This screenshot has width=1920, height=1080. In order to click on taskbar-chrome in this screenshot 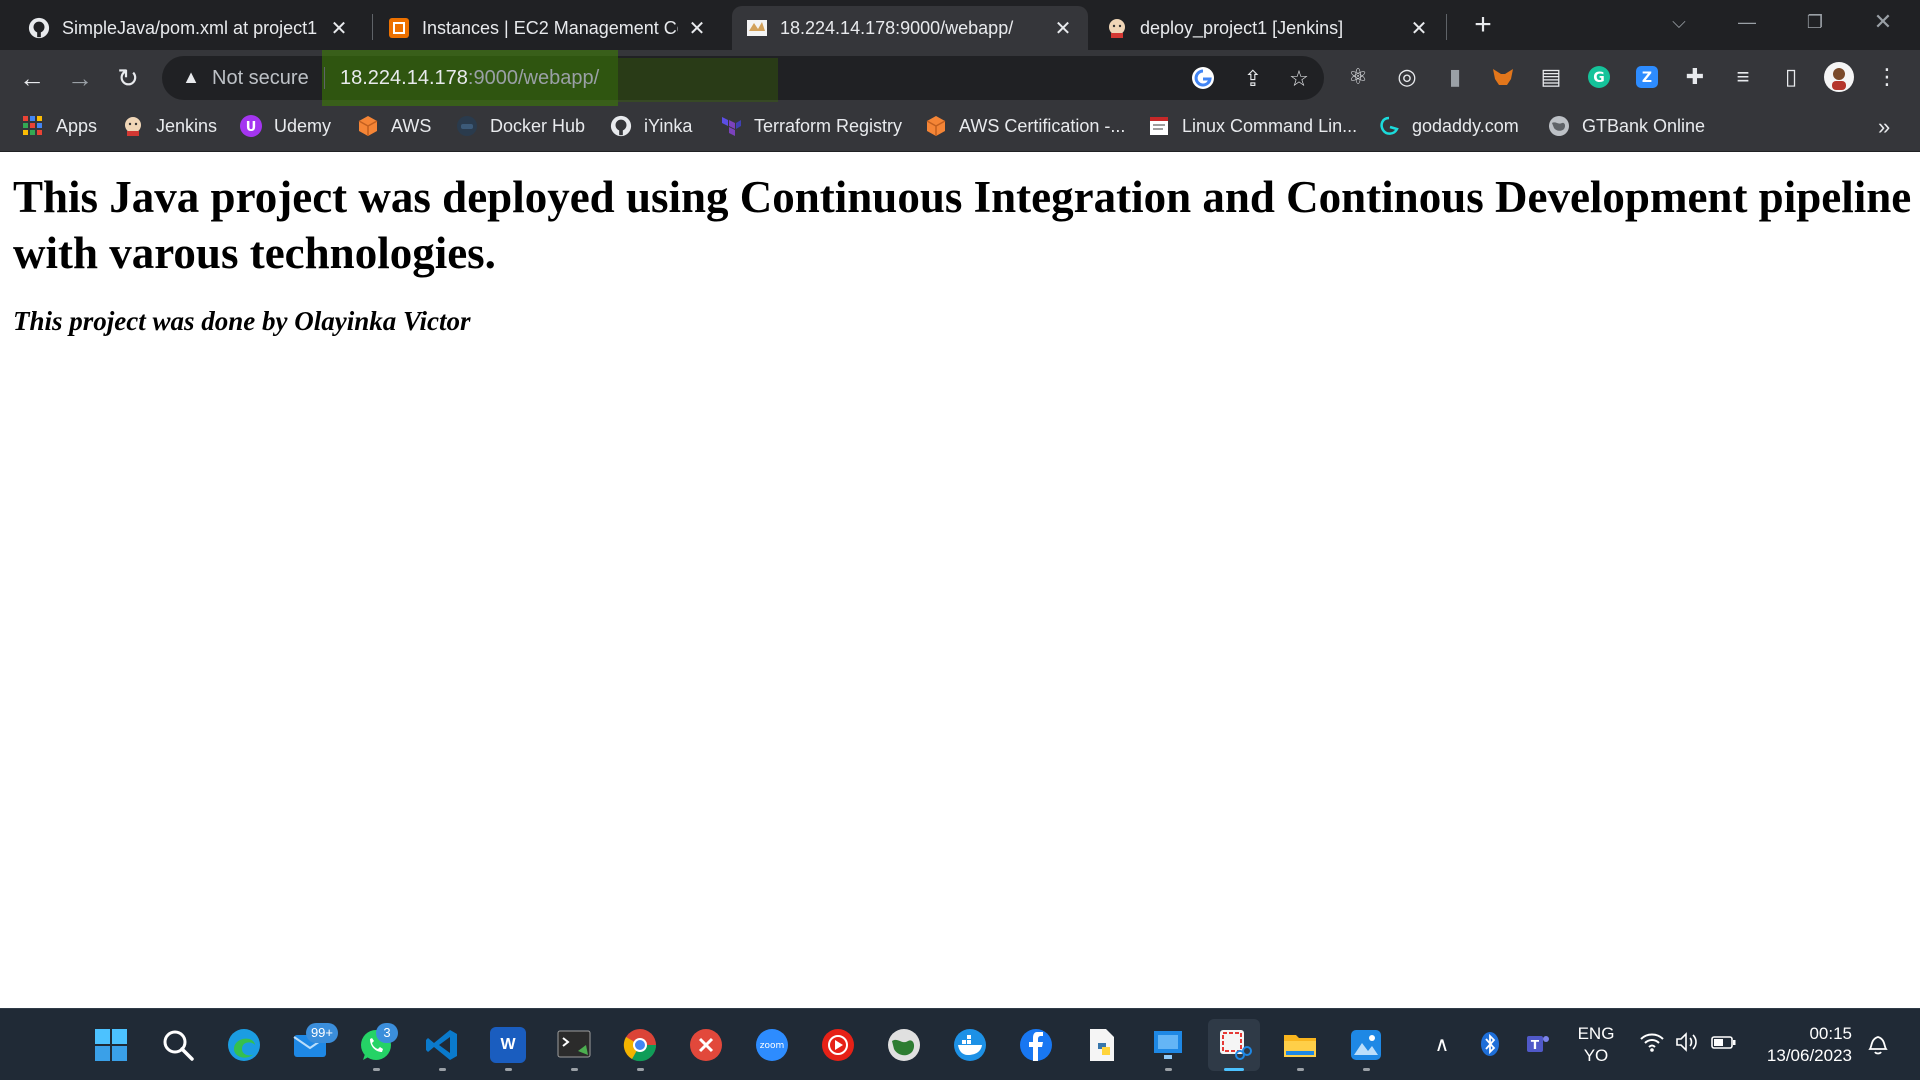, I will do `click(640, 1045)`.